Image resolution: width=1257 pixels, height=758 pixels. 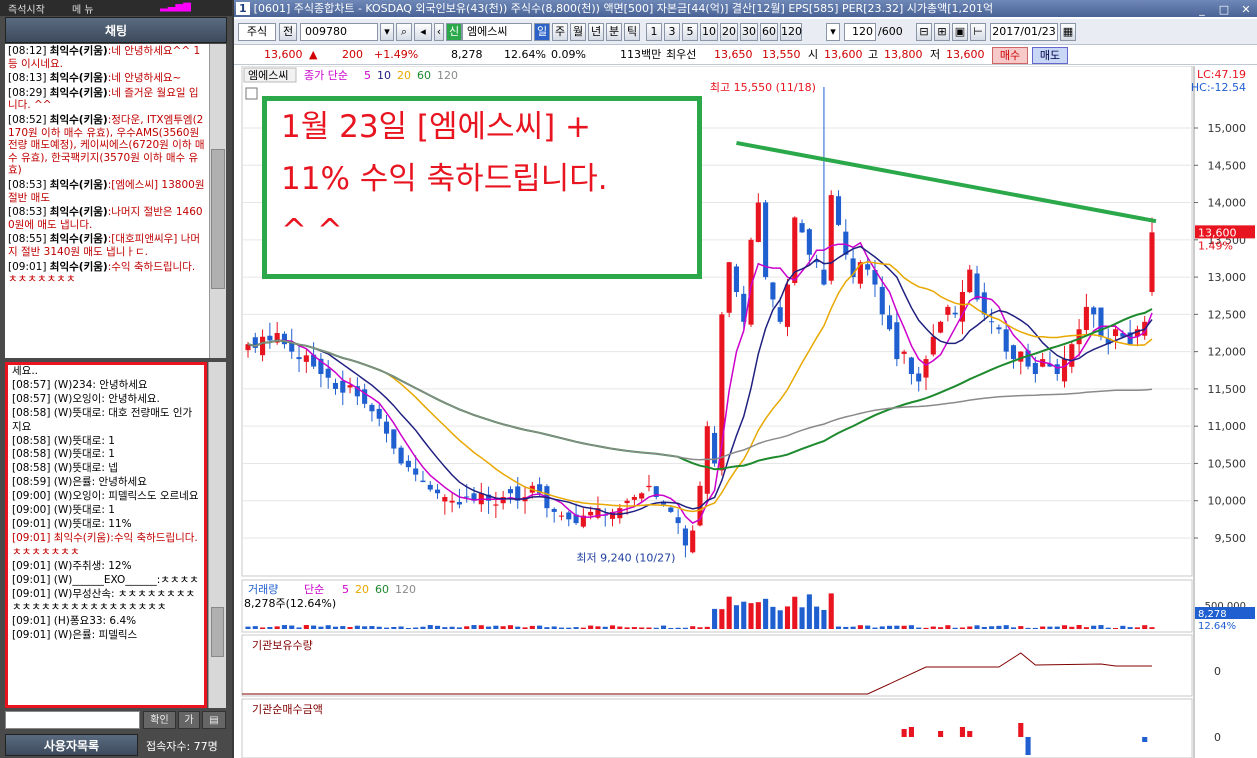 I want to click on minute-3-button: 3, so click(x=672, y=32).